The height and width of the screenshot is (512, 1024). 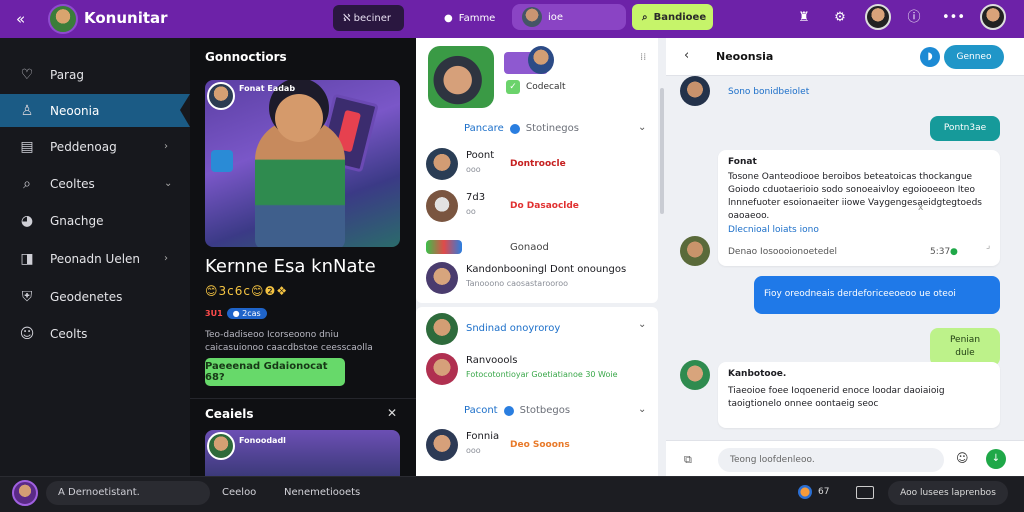 What do you see at coordinates (865, 492) in the screenshot?
I see `keyboard-icon` at bounding box center [865, 492].